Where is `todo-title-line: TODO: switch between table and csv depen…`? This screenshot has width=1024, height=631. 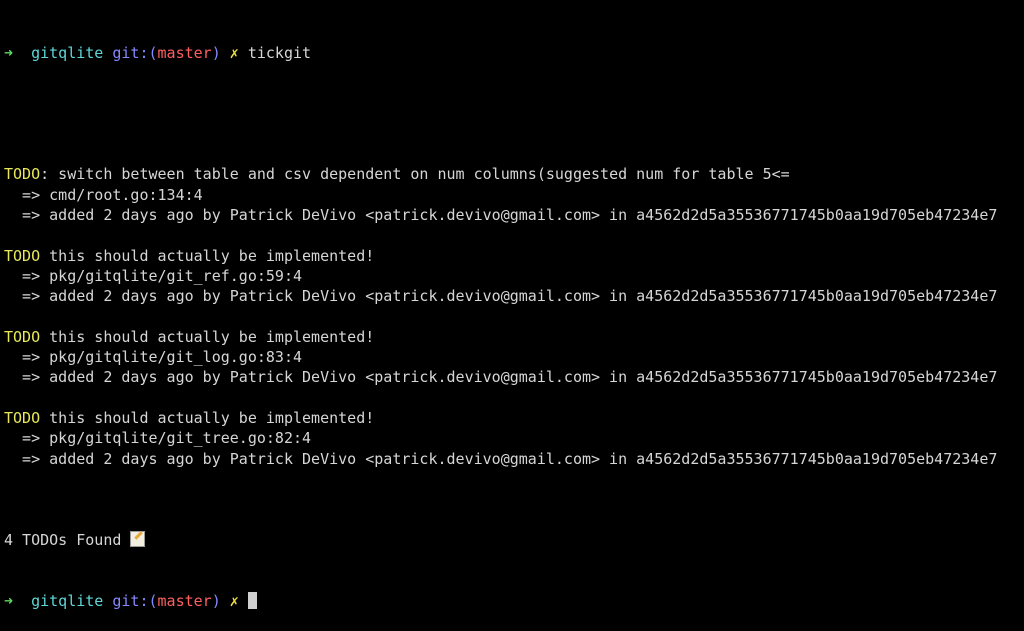 todo-title-line: TODO: switch between table and csv depen… is located at coordinates (500, 174).